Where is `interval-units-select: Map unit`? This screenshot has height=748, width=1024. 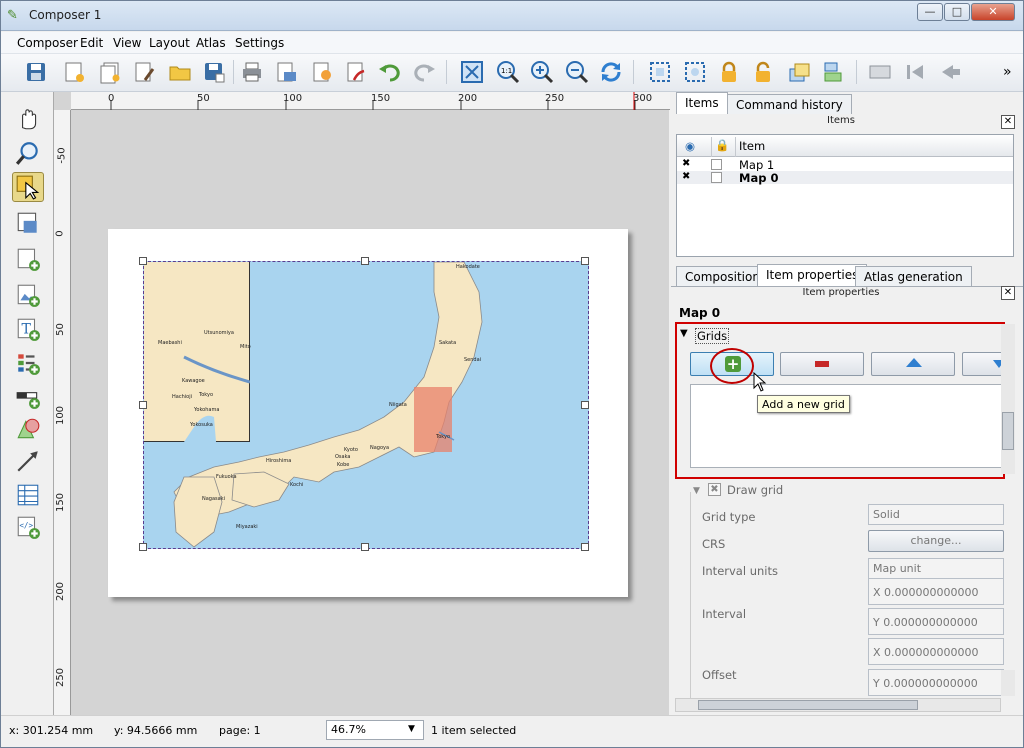 interval-units-select: Map unit is located at coordinates (936, 568).